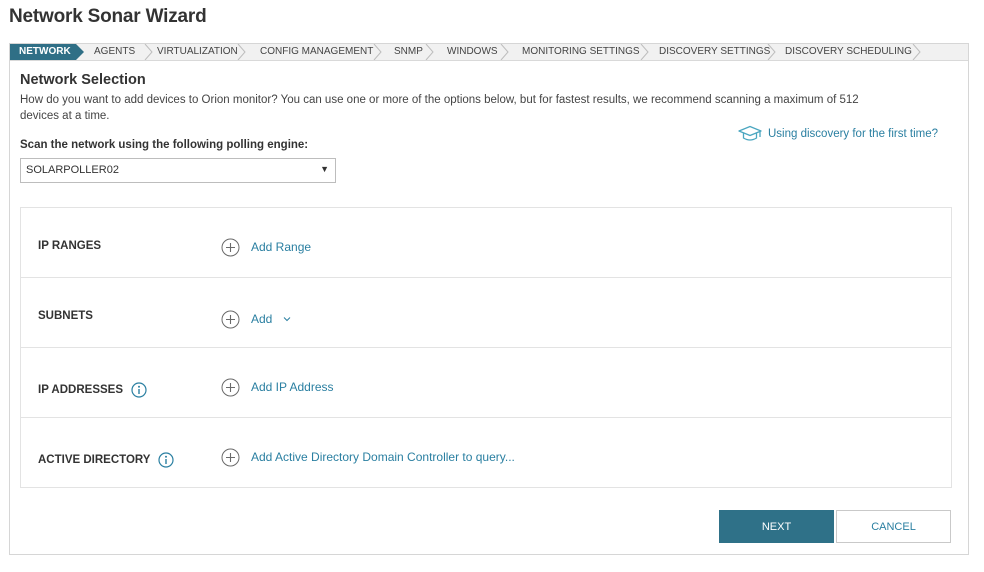 The width and height of the screenshot is (984, 572). I want to click on step-discovery-settings: DISCOVERY SETTINGS, so click(714, 52).